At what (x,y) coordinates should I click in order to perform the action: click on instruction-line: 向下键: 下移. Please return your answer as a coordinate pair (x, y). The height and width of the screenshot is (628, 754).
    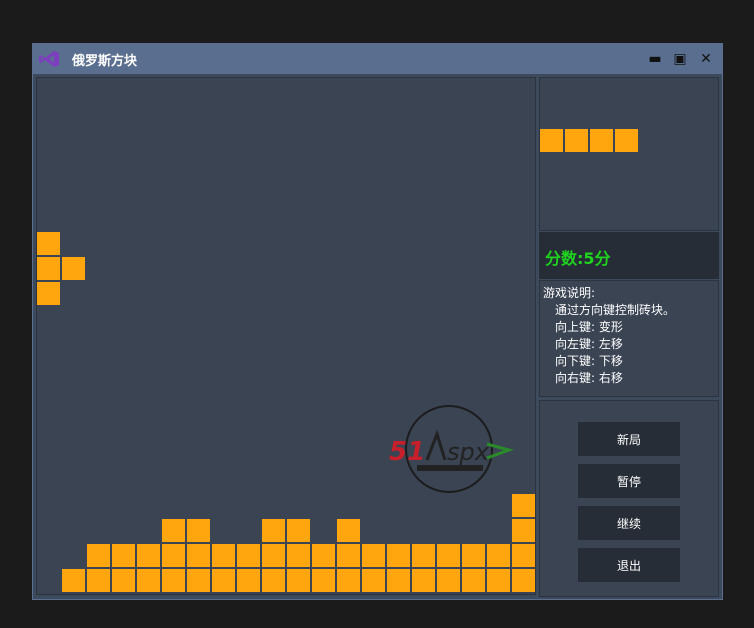
    Looking at the image, I should click on (589, 361).